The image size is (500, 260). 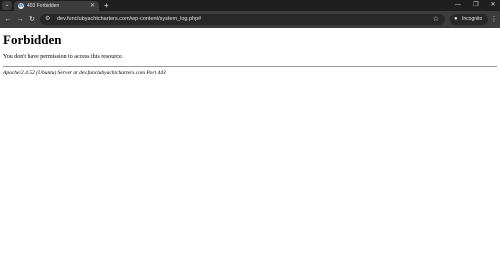 What do you see at coordinates (250, 66) in the screenshot?
I see `divider` at bounding box center [250, 66].